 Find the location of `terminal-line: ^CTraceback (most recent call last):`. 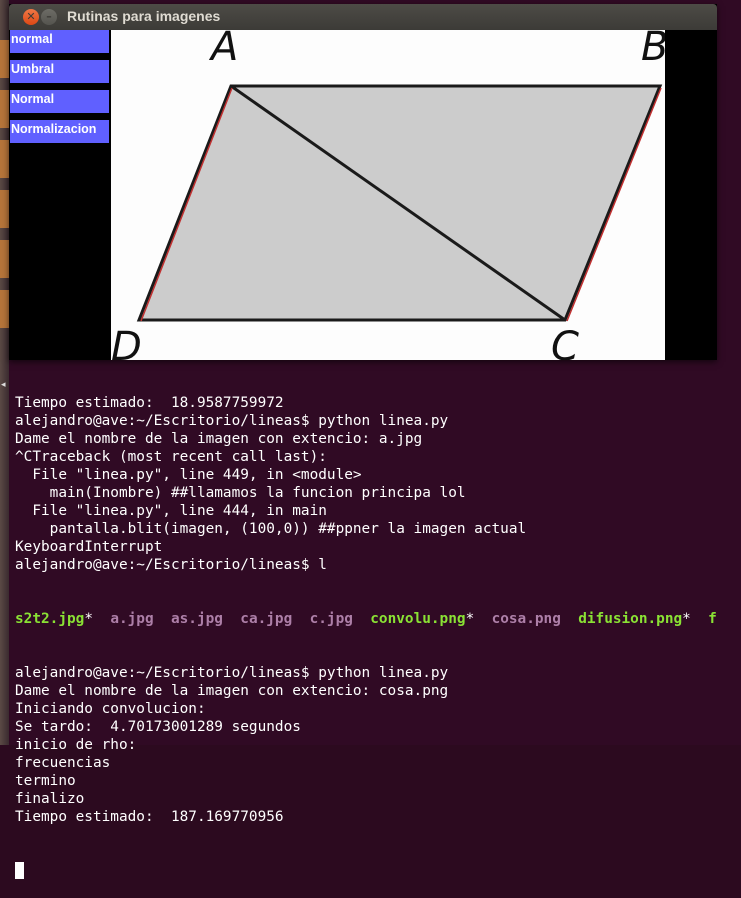

terminal-line: ^CTraceback (most recent call last): is located at coordinates (171, 457).